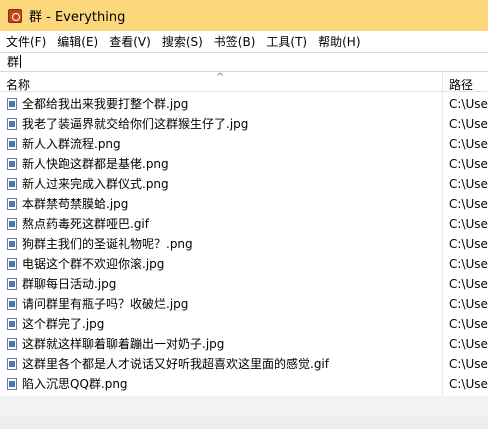  I want to click on list-item: 狗群主我们的圣诞礼物呢？.png C:\User, so click(244, 244).